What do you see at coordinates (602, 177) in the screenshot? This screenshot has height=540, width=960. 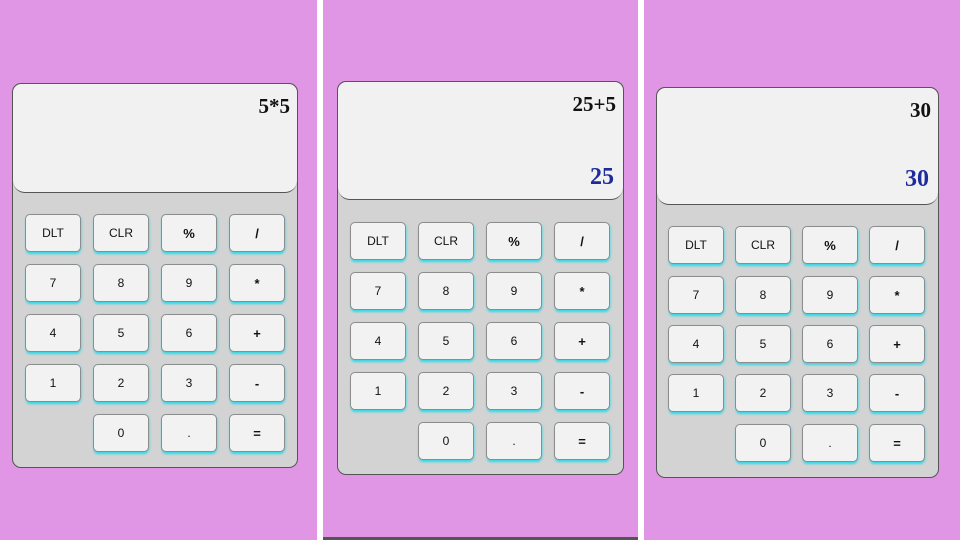 I see `result-text: 25` at bounding box center [602, 177].